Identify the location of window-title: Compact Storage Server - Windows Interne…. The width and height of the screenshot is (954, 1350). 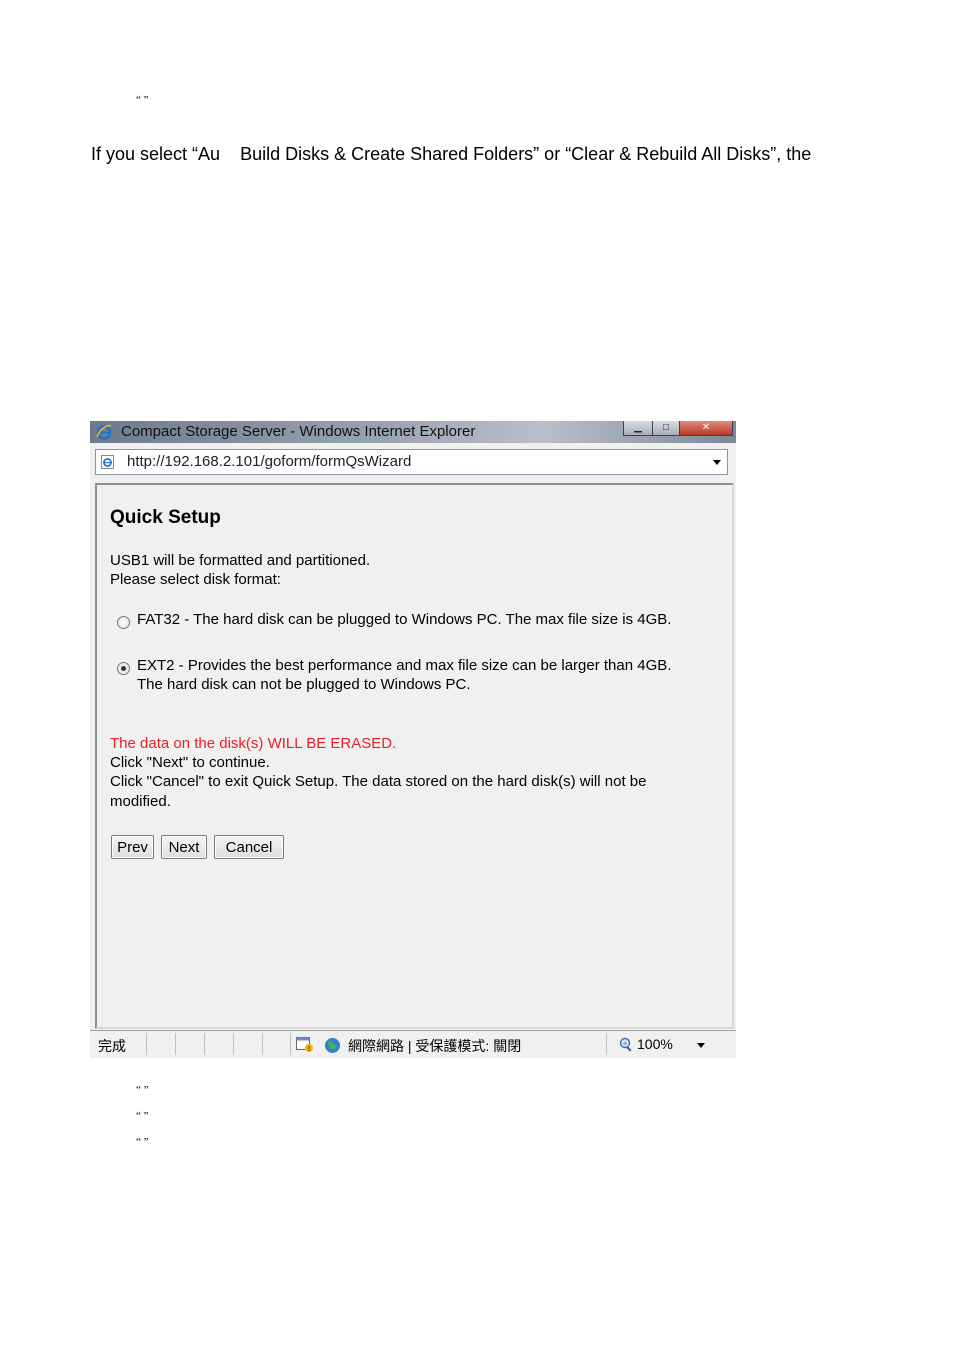
(298, 431).